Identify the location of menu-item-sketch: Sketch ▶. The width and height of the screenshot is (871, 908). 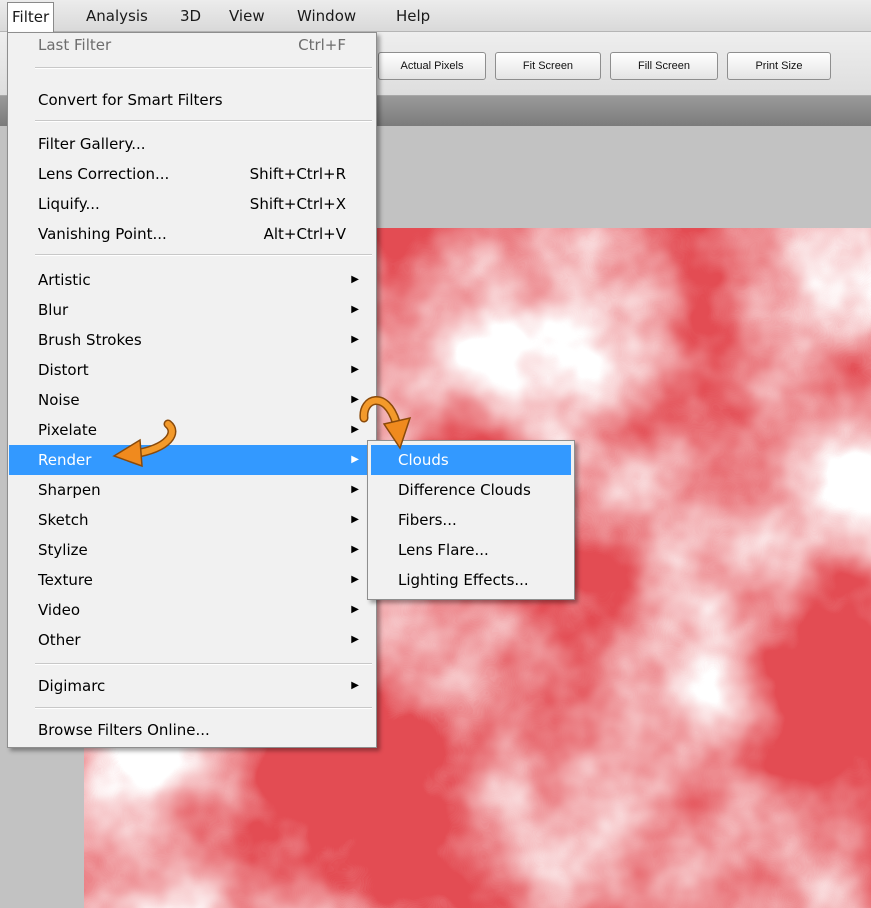
(192, 520).